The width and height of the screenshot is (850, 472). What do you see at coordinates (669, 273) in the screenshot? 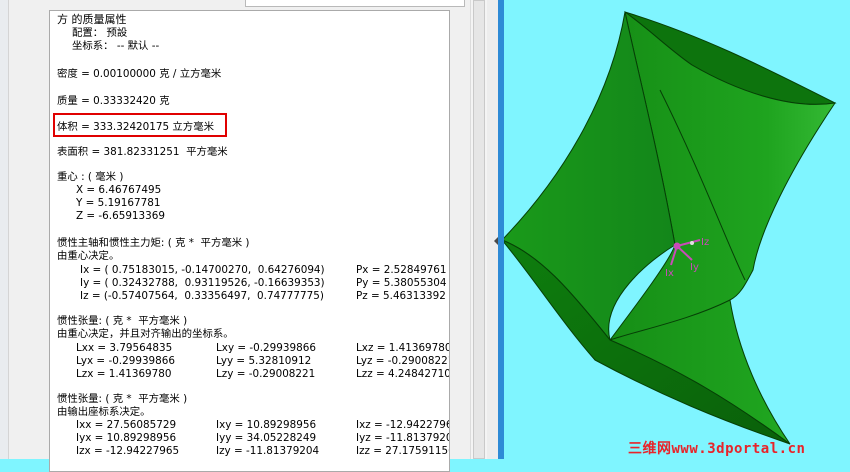
I see `triad-label-ix: Ix` at bounding box center [669, 273].